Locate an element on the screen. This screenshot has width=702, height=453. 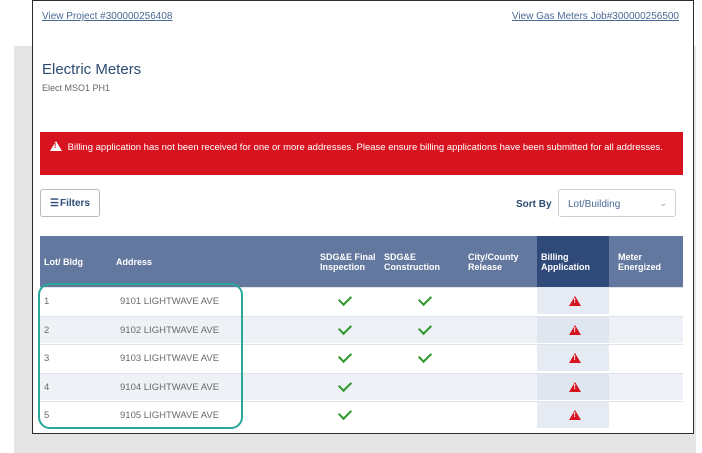
lot-cell: 2 is located at coordinates (47, 330).